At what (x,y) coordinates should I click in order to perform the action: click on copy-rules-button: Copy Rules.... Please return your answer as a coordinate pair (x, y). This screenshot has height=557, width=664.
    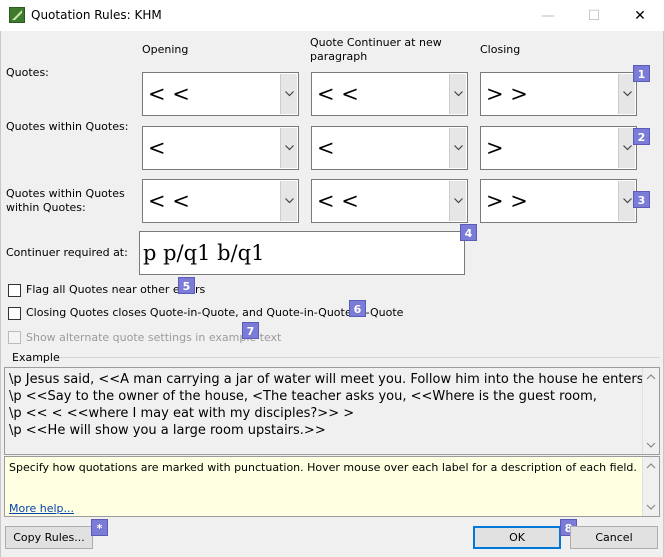
    Looking at the image, I should click on (49, 537).